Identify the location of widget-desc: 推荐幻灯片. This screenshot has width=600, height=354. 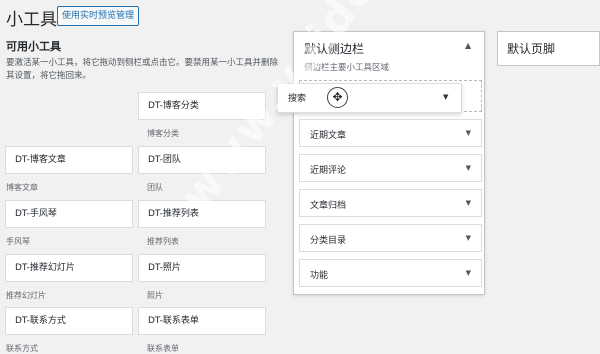
(26, 295).